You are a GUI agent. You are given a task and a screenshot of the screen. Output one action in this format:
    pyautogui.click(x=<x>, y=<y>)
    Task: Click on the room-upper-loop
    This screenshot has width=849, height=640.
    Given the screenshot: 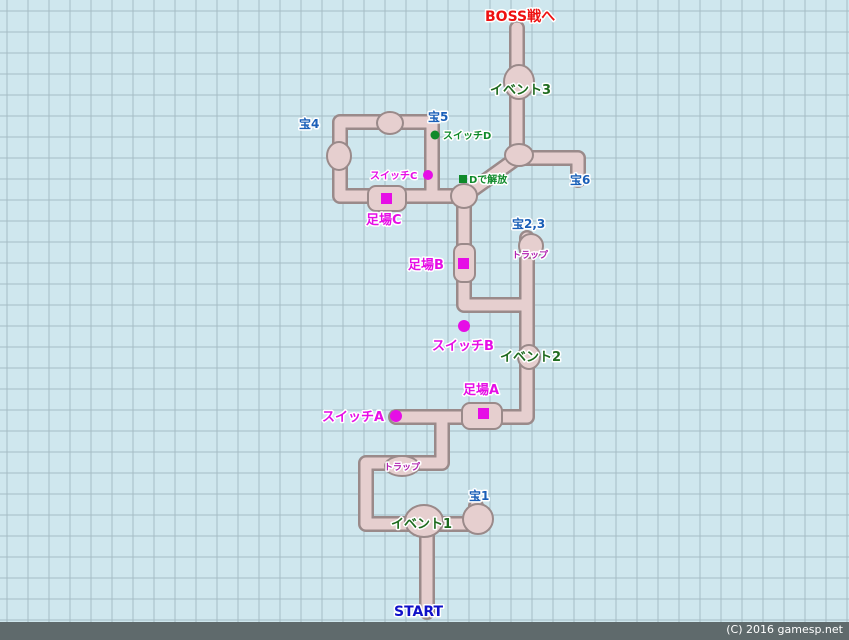 What is the action you would take?
    pyautogui.click(x=390, y=123)
    